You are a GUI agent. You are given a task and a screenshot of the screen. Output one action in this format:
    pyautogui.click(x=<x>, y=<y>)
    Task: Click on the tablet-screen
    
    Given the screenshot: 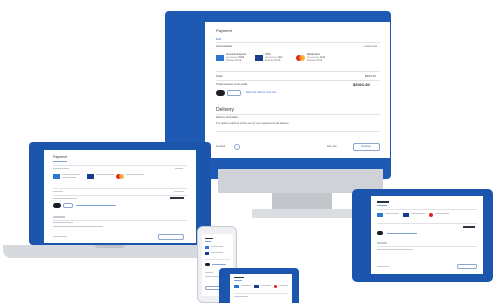 What is the action you would take?
    pyautogui.click(x=427, y=235)
    